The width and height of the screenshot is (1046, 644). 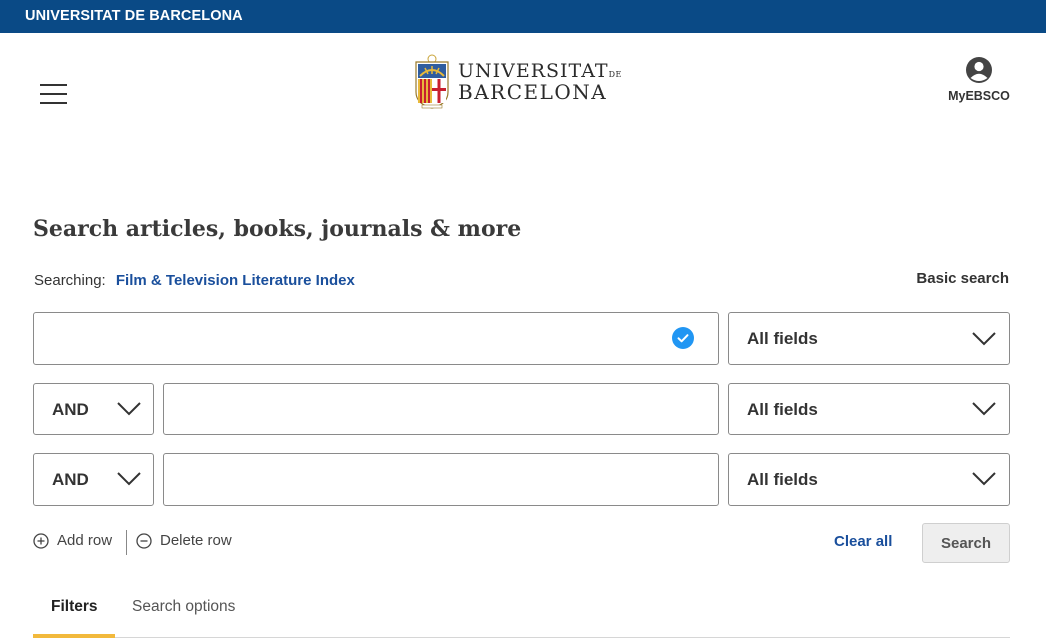 What do you see at coordinates (869, 479) in the screenshot?
I see `field-select-row-3: All fields` at bounding box center [869, 479].